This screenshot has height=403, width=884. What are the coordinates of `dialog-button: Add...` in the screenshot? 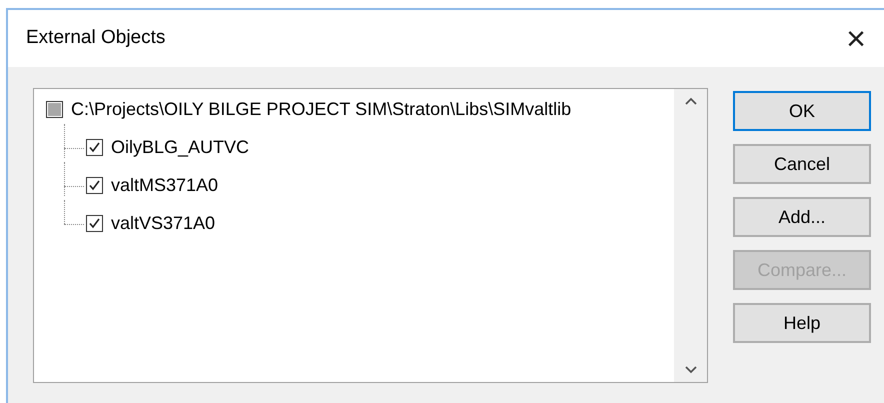 It's located at (802, 217).